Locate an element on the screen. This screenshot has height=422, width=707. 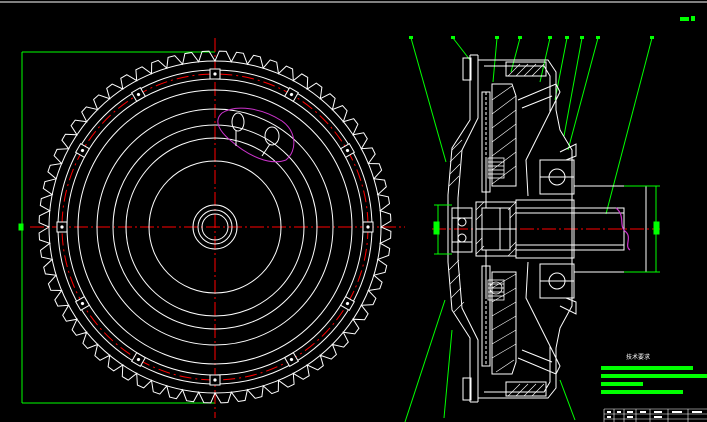
title-table is located at coordinates (655, 415).